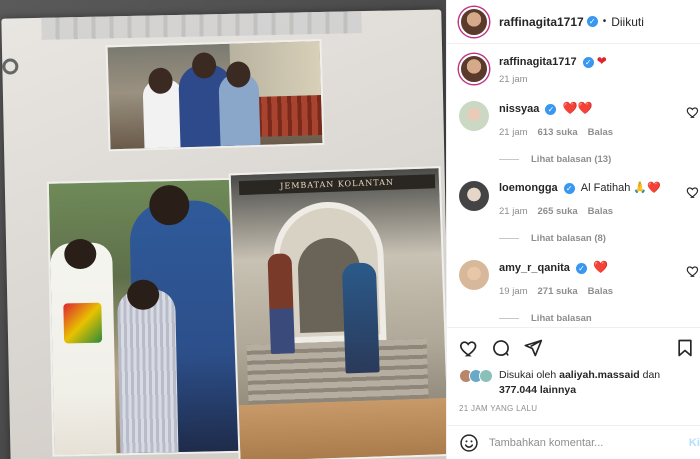 The image size is (700, 459). What do you see at coordinates (579, 119) in the screenshot?
I see `comment-item: nissyaa ✓ ❤️❤️ 21 jam 613 suka Balas` at bounding box center [579, 119].